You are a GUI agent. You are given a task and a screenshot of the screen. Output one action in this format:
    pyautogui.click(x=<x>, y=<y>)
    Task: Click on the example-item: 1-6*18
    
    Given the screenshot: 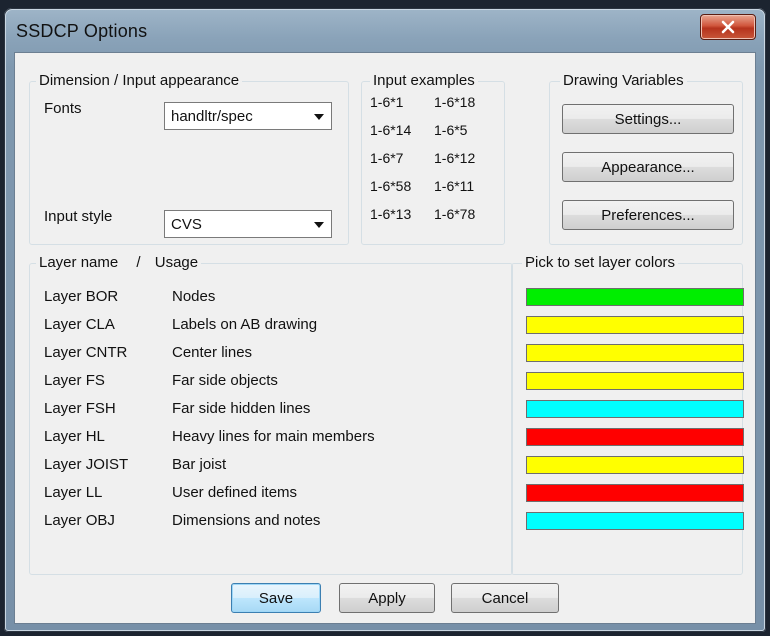 What is the action you would take?
    pyautogui.click(x=455, y=102)
    